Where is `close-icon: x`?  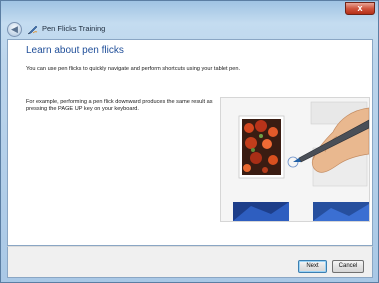
close-icon: x is located at coordinates (360, 8).